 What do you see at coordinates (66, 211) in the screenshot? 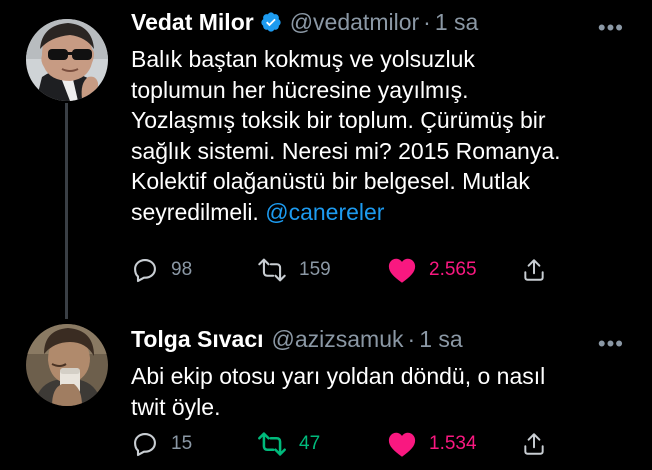
I see `thread-line` at bounding box center [66, 211].